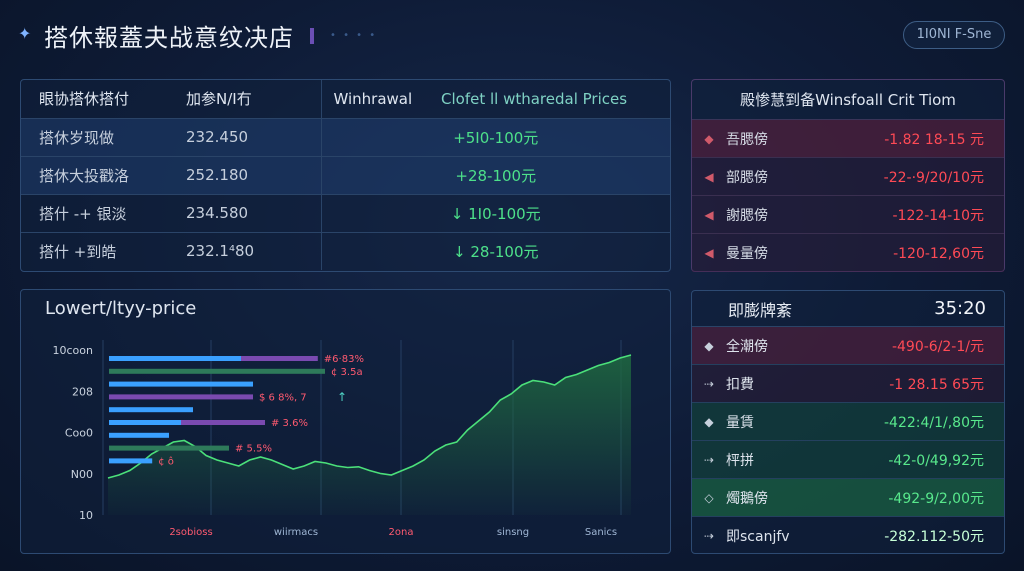  I want to click on column-header-withdrawal: Winhrawal, so click(376, 99).